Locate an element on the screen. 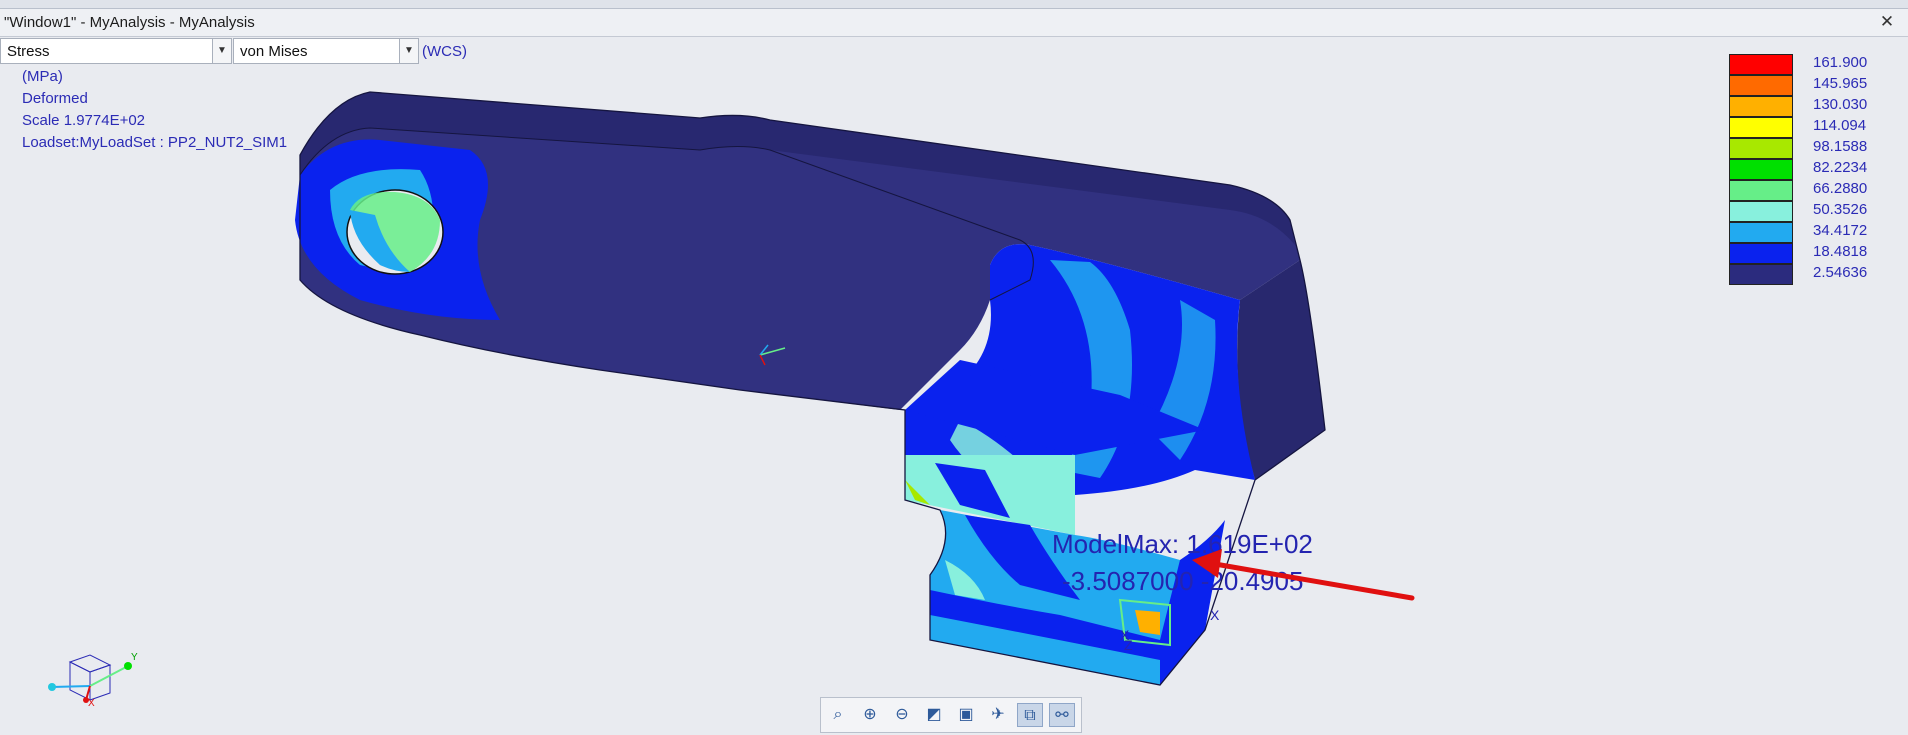 This screenshot has height=735, width=1908. zoom-fit-icon: ⌕ is located at coordinates (838, 715).